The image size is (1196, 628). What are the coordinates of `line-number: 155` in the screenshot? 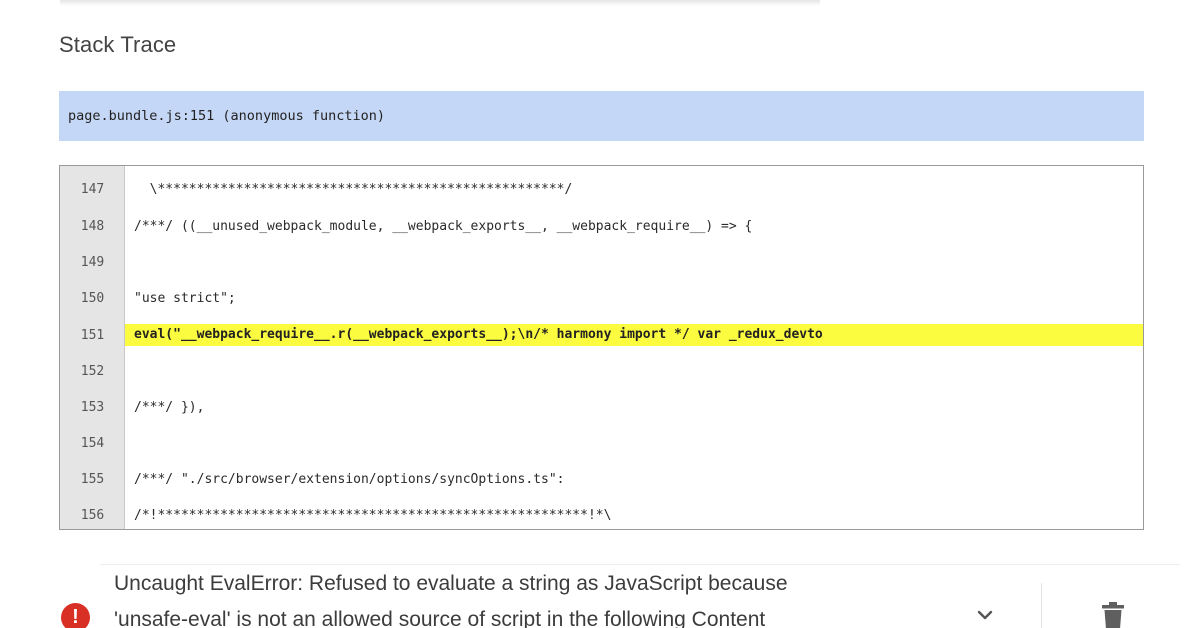 It's located at (92, 479).